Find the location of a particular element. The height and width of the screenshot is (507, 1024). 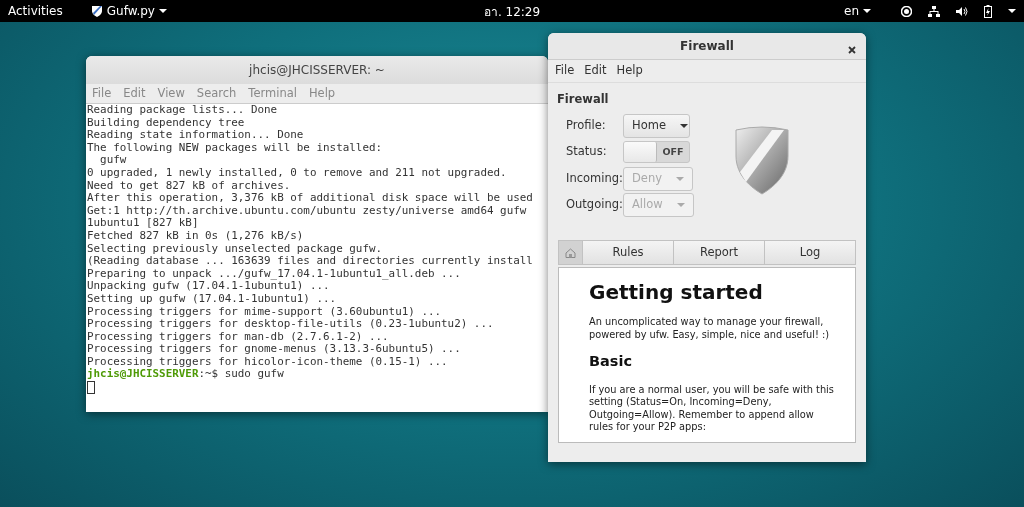

clock: อา. 12:29 is located at coordinates (512, 12).